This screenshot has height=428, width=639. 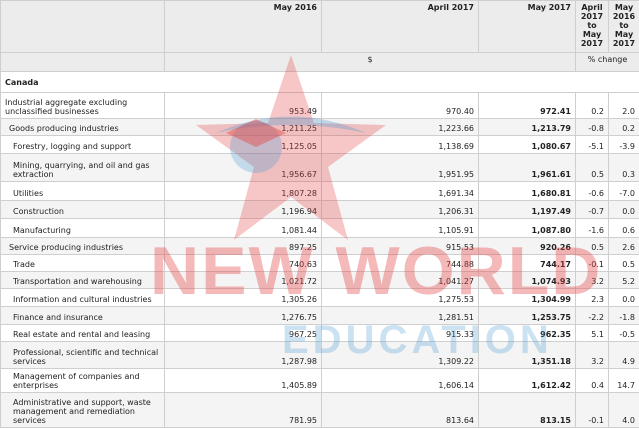 I want to click on pct-change-year: 4.0, so click(x=623, y=410).